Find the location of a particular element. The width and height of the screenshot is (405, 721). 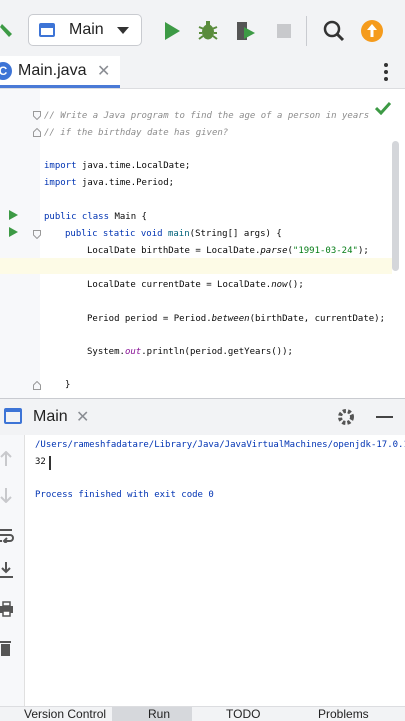

code-line-main: public static void main(String[] args) { is located at coordinates (173, 234).